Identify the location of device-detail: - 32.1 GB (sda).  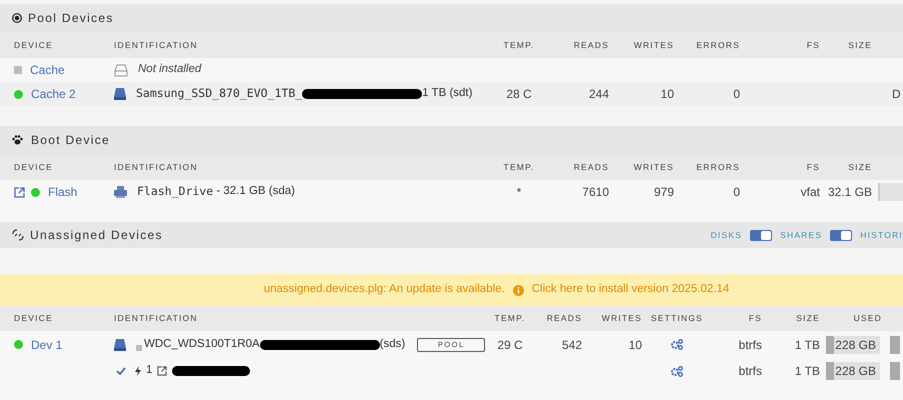
(255, 192).